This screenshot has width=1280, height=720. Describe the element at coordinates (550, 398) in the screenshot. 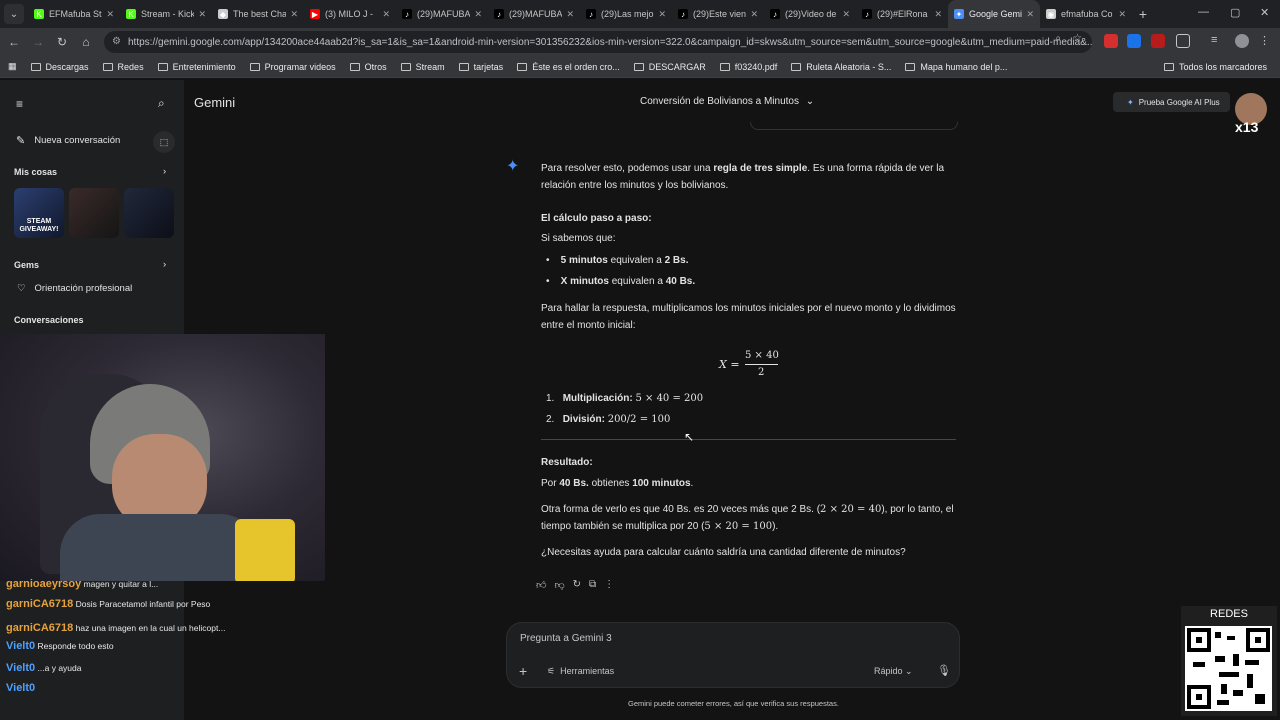

I see `list-number: 1.` at that location.